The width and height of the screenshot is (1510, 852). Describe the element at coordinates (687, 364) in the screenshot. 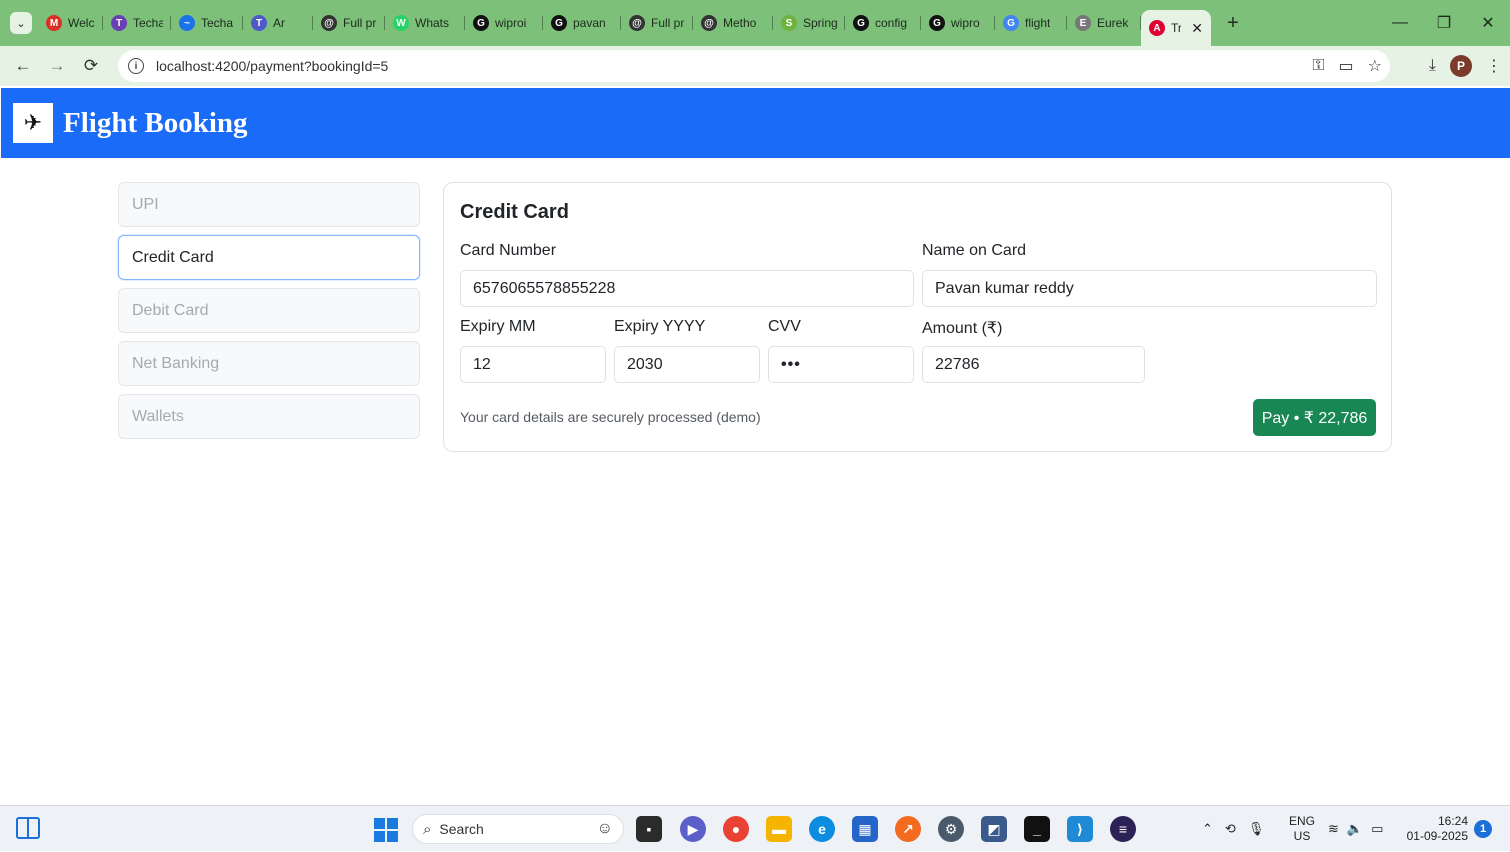

I see `expiry-yyyy-input: 2030` at that location.